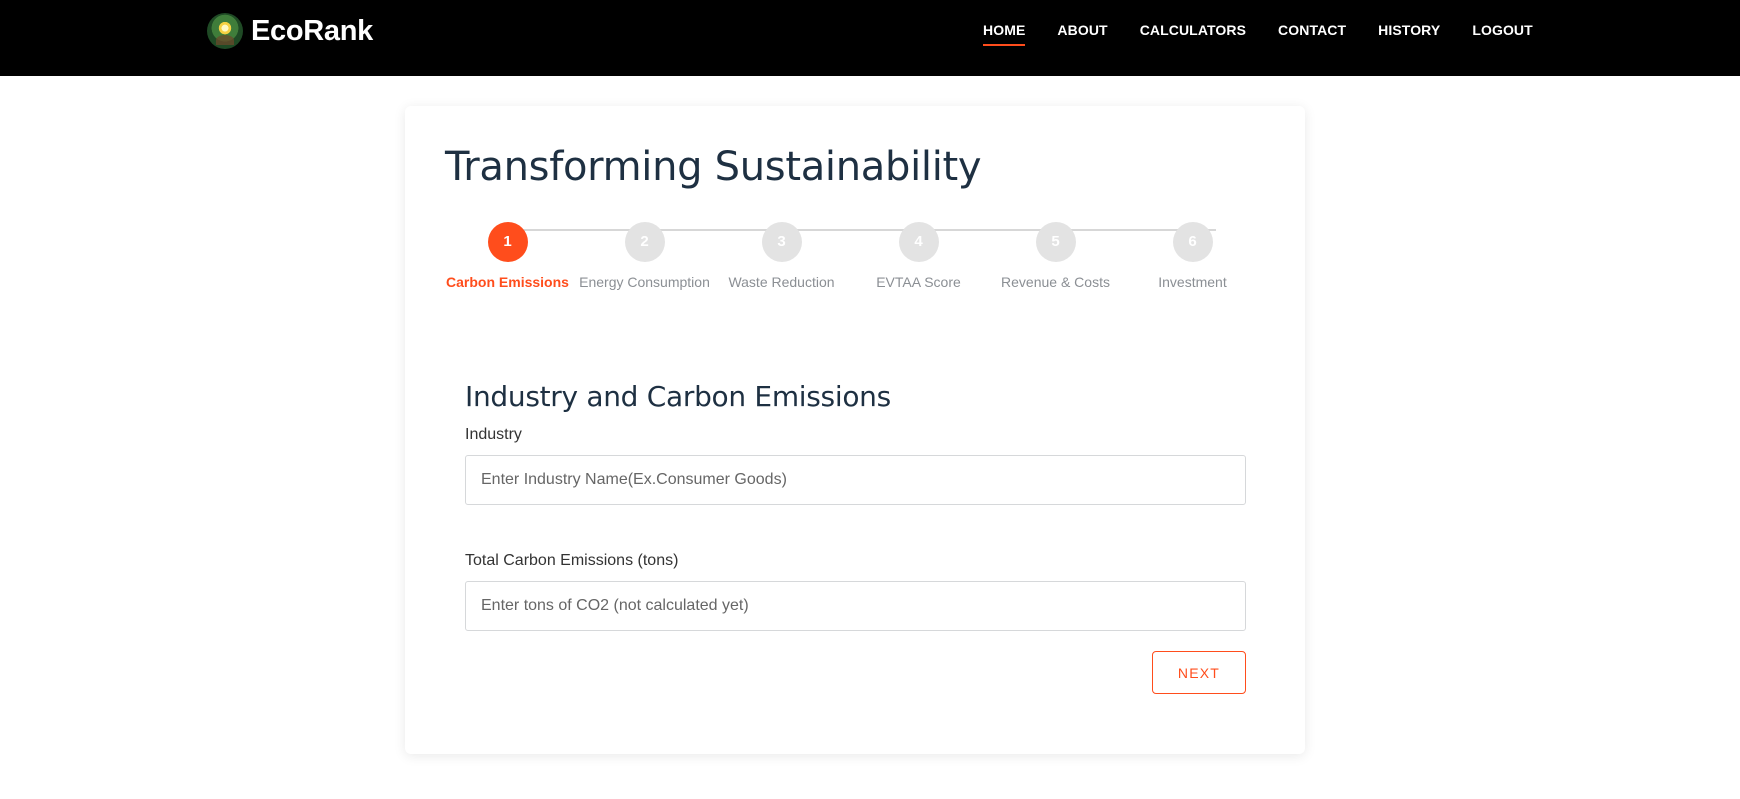 This screenshot has height=799, width=1740. Describe the element at coordinates (1199, 672) in the screenshot. I see `next-button: NEXT` at that location.